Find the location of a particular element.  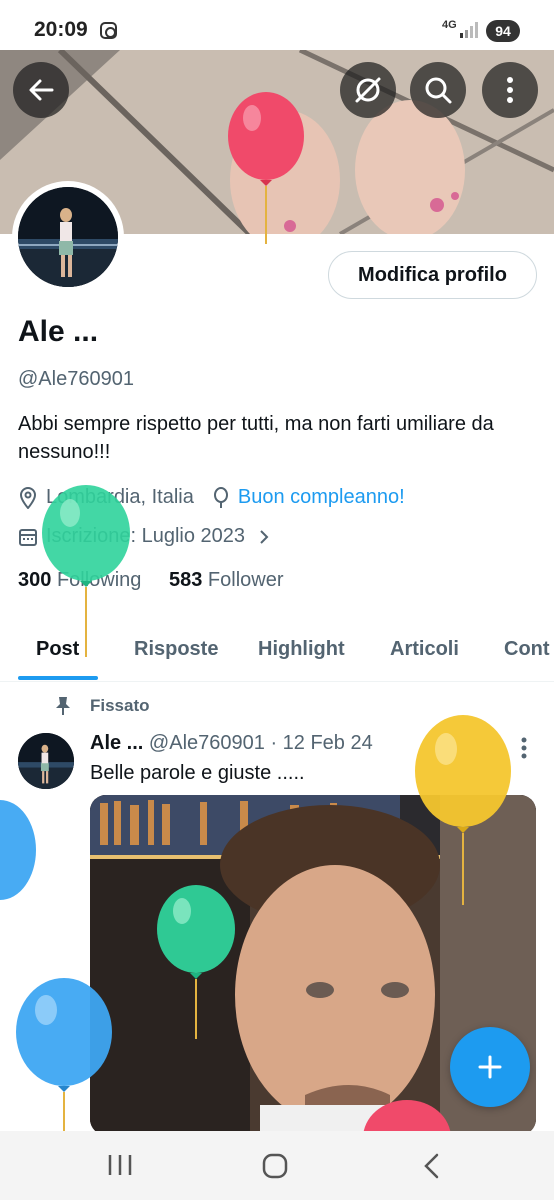

search-icon is located at coordinates (438, 90).